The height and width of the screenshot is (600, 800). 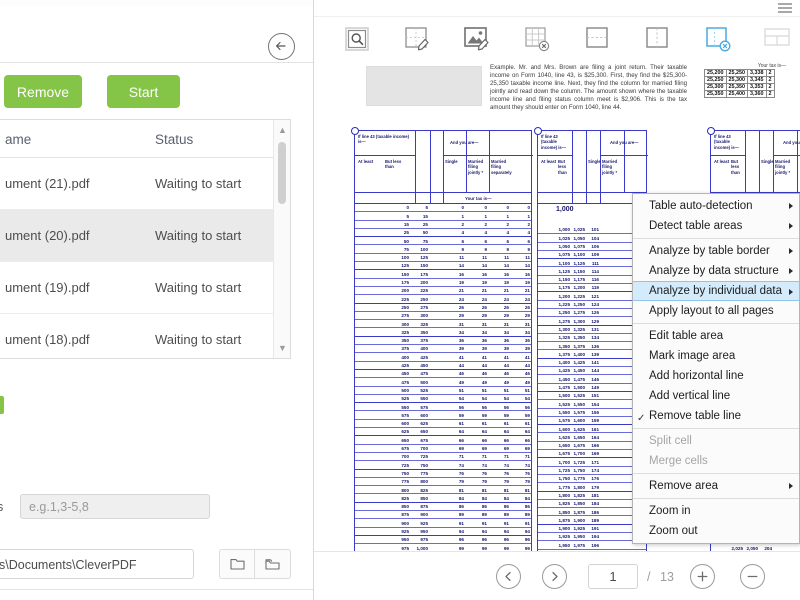 What do you see at coordinates (443, 308) in the screenshot?
I see `table-row: 250 275 26 26 26 26` at bounding box center [443, 308].